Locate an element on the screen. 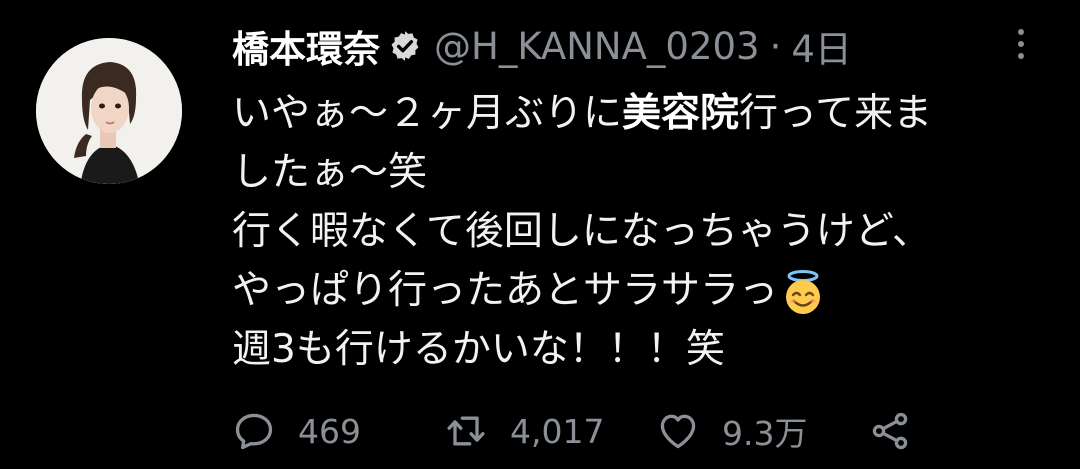  retweet-button: 4,017 is located at coordinates (524, 431).